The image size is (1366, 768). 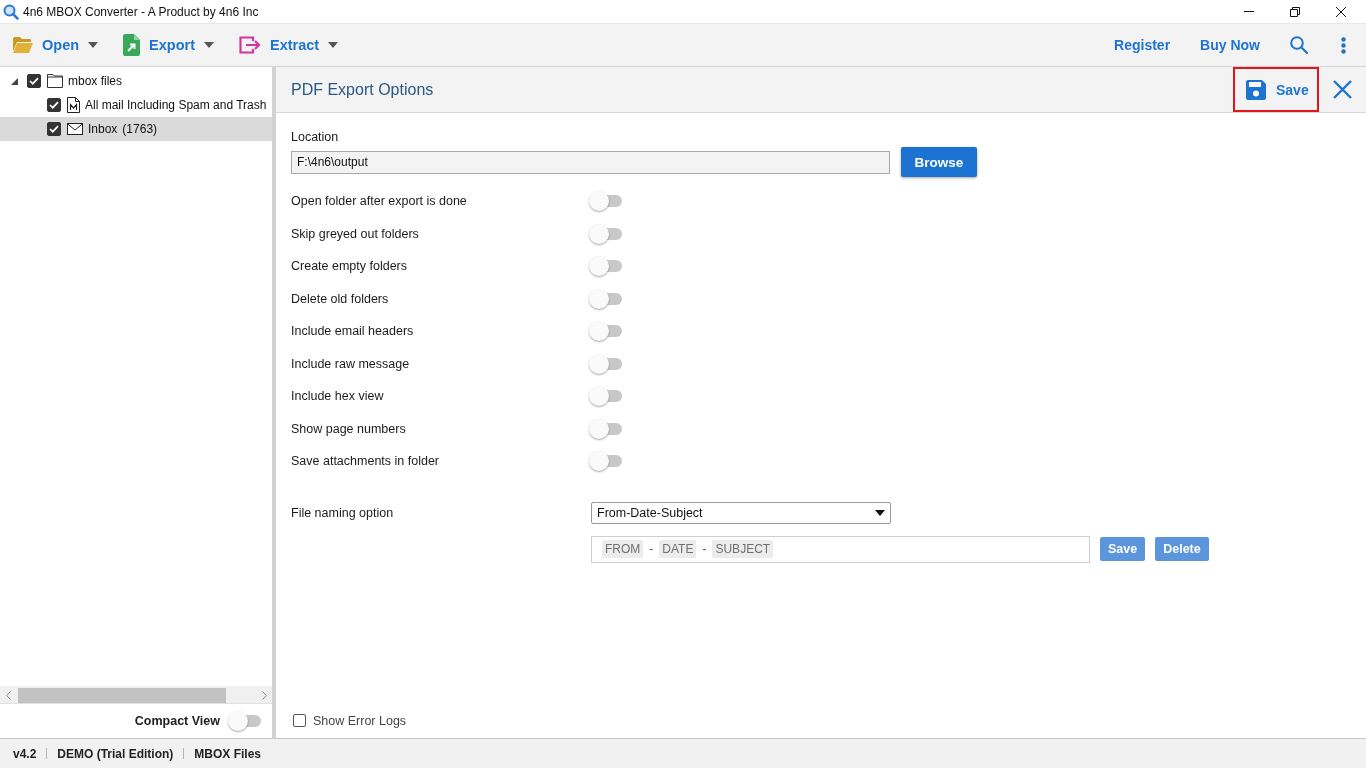 What do you see at coordinates (939, 162) in the screenshot?
I see `browse-button: Browse` at bounding box center [939, 162].